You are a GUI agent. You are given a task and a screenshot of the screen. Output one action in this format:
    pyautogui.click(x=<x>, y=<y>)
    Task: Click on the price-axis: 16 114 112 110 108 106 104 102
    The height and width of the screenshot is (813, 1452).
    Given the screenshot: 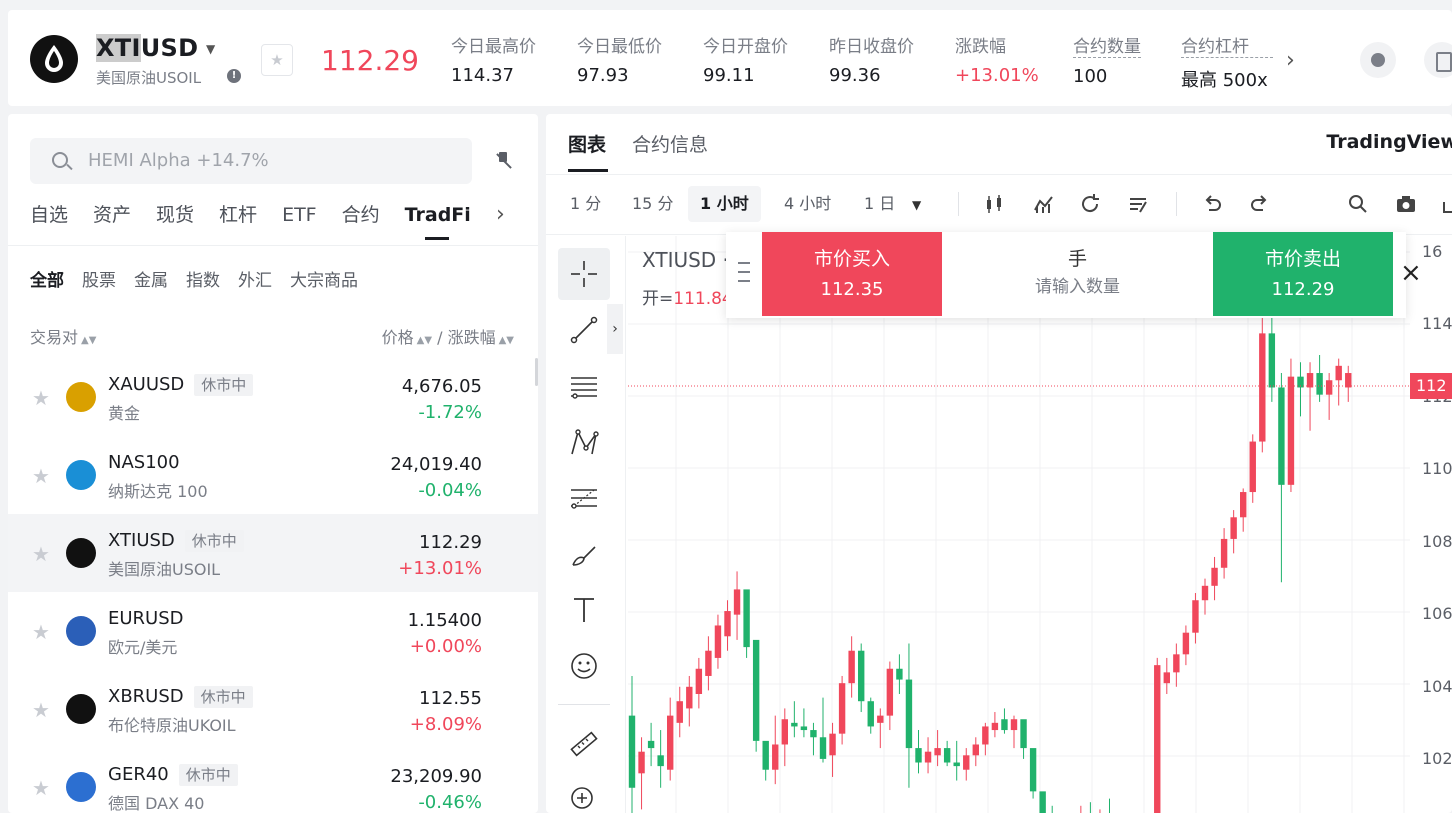 What is the action you would take?
    pyautogui.click(x=1431, y=524)
    